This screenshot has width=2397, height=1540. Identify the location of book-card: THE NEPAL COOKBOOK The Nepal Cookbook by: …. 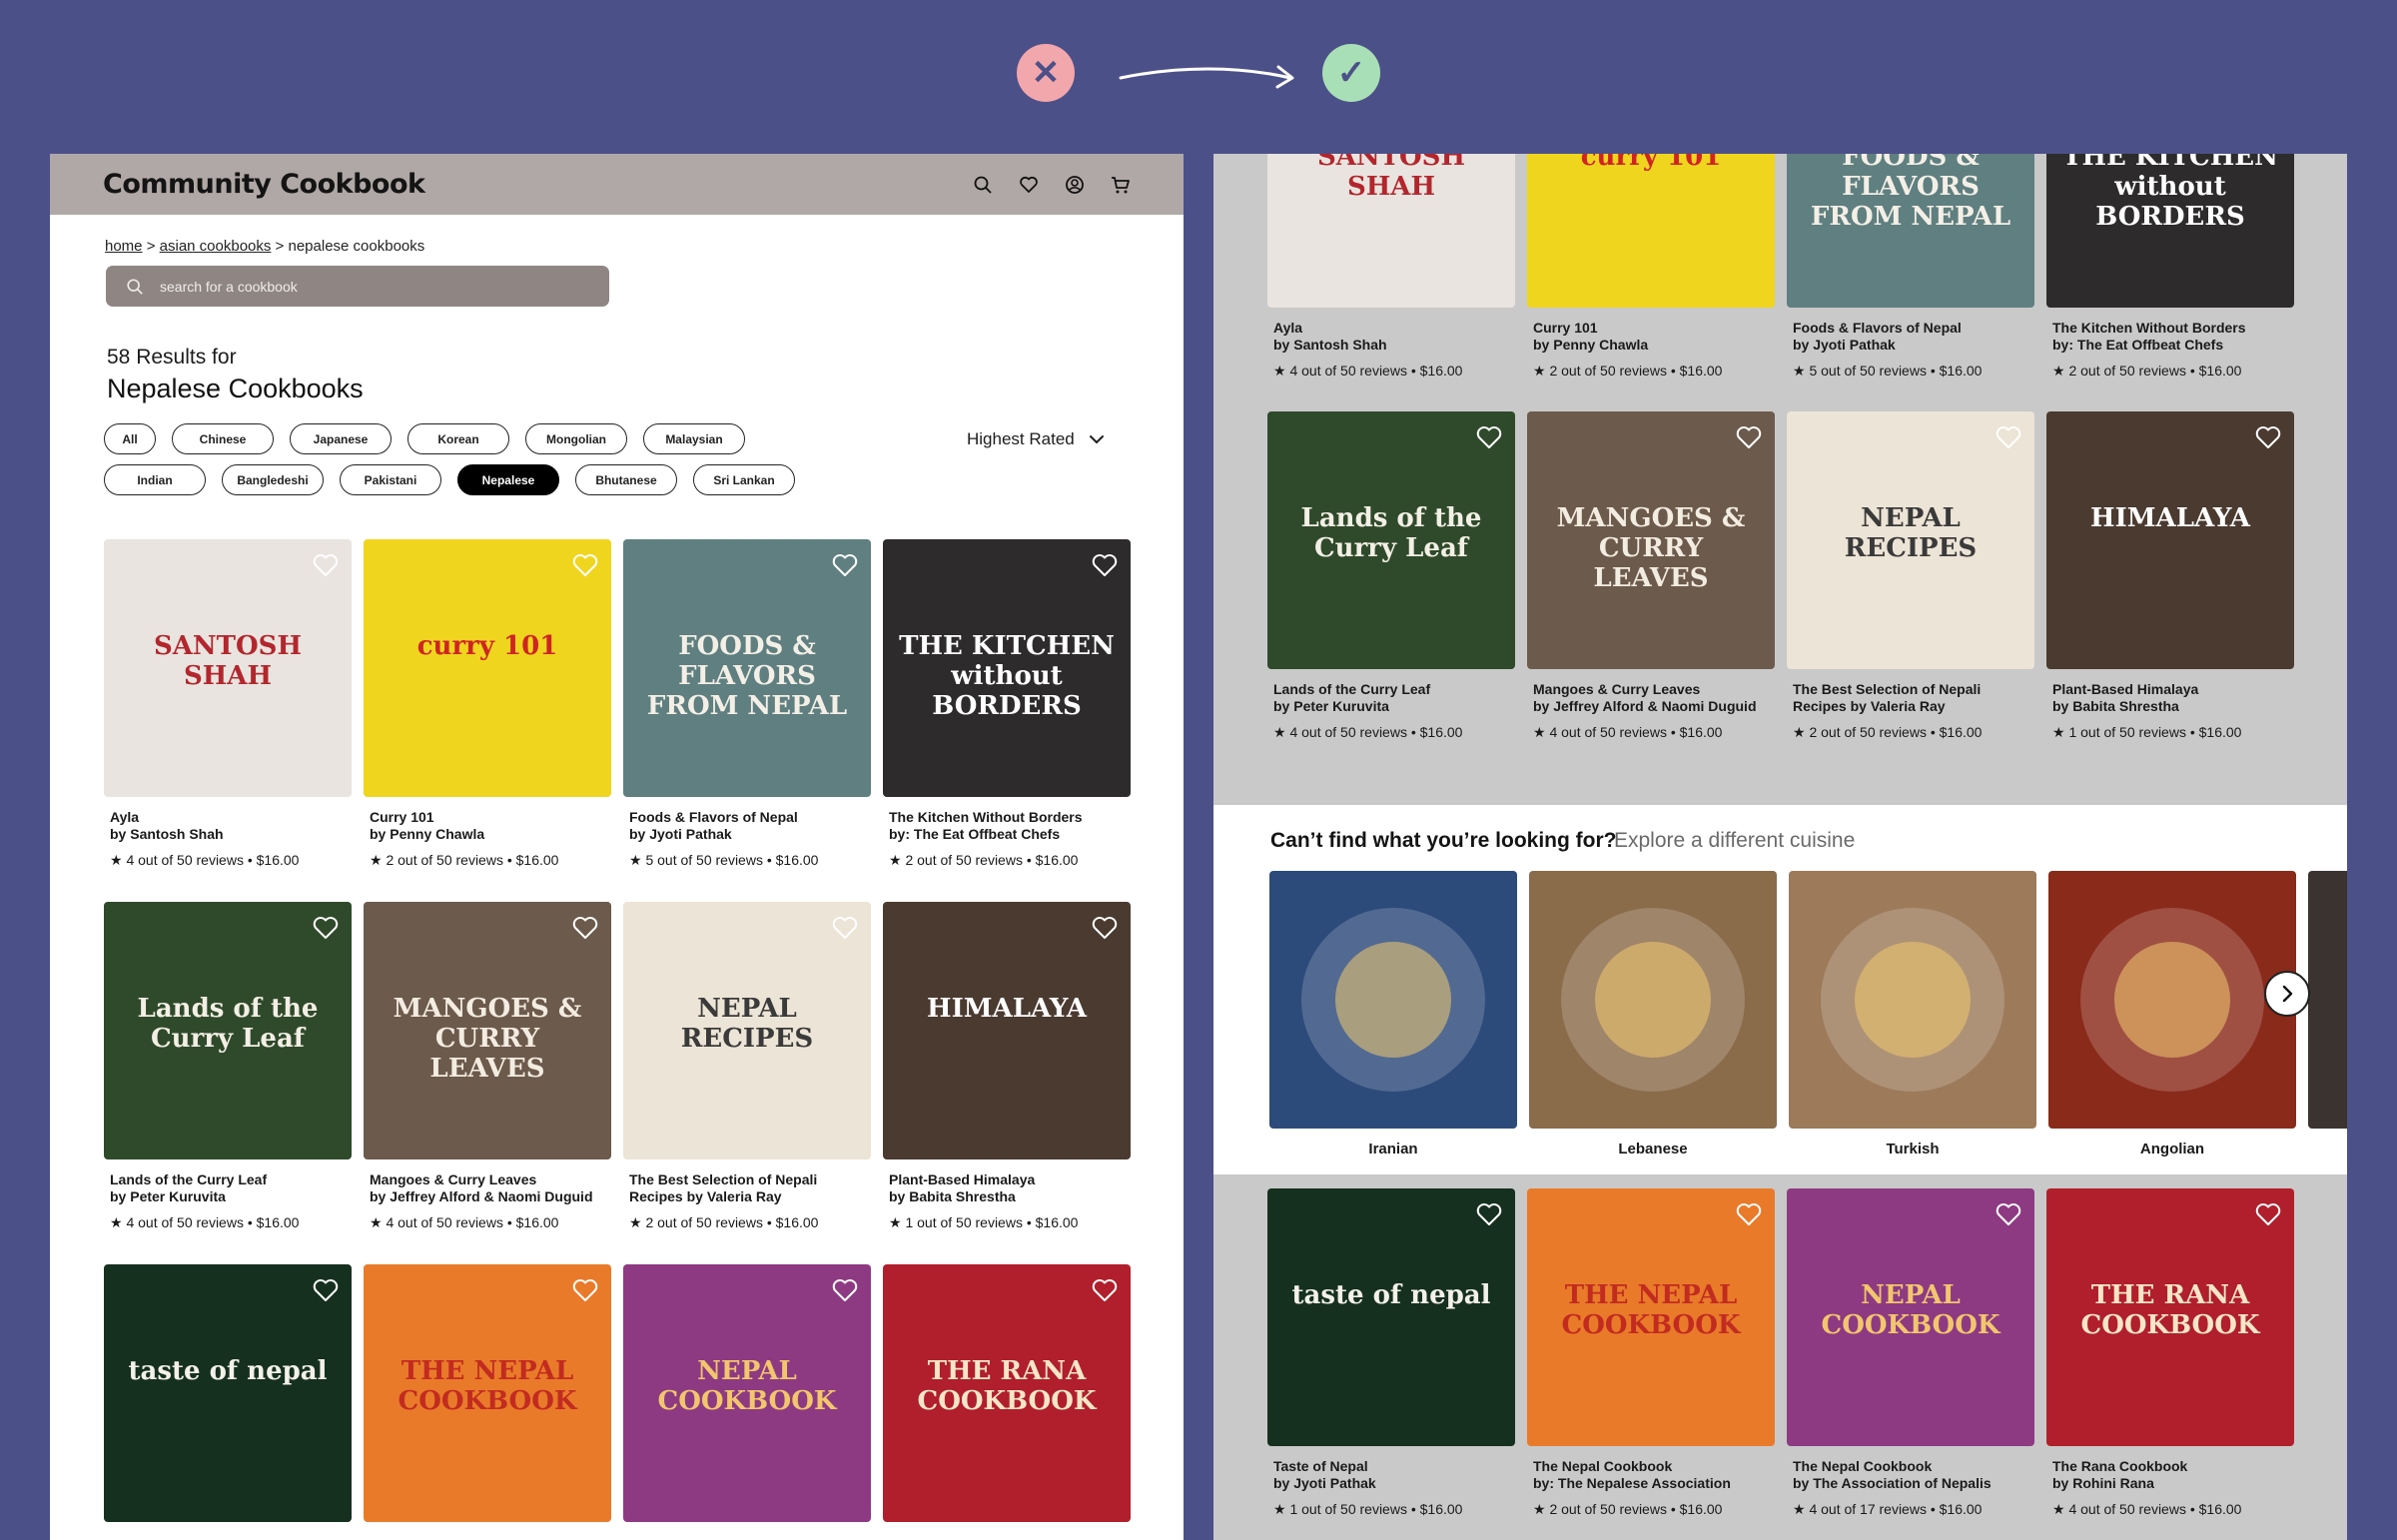
(1651, 1353).